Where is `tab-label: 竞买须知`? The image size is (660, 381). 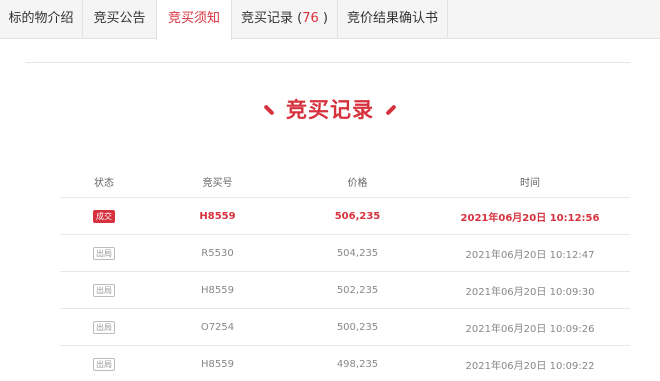
tab-label: 竞买须知 is located at coordinates (193, 18).